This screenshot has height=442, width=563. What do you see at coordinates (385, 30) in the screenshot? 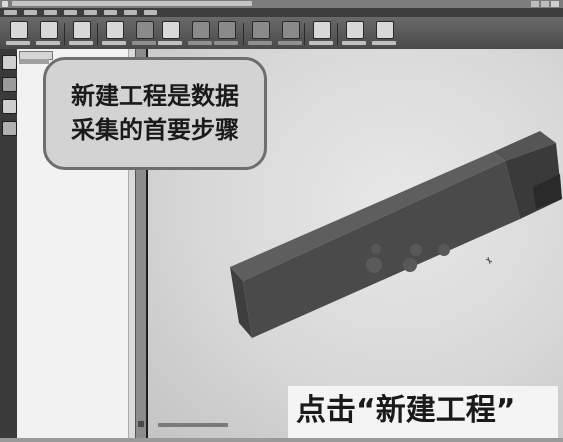
I see `gear-icon` at bounding box center [385, 30].